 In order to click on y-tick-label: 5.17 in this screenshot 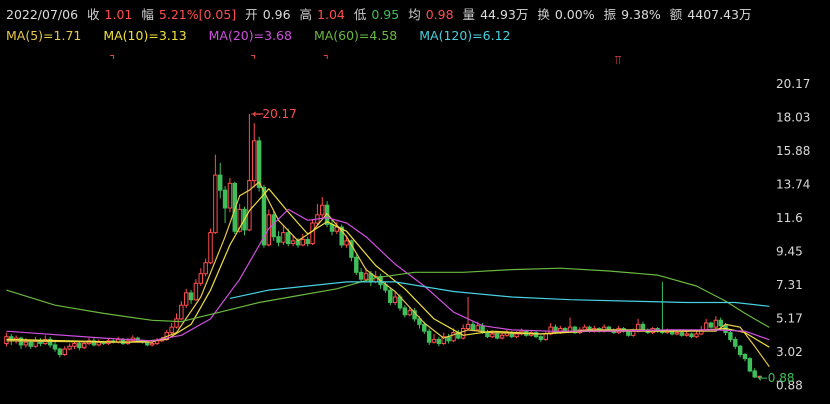, I will do `click(789, 319)`.